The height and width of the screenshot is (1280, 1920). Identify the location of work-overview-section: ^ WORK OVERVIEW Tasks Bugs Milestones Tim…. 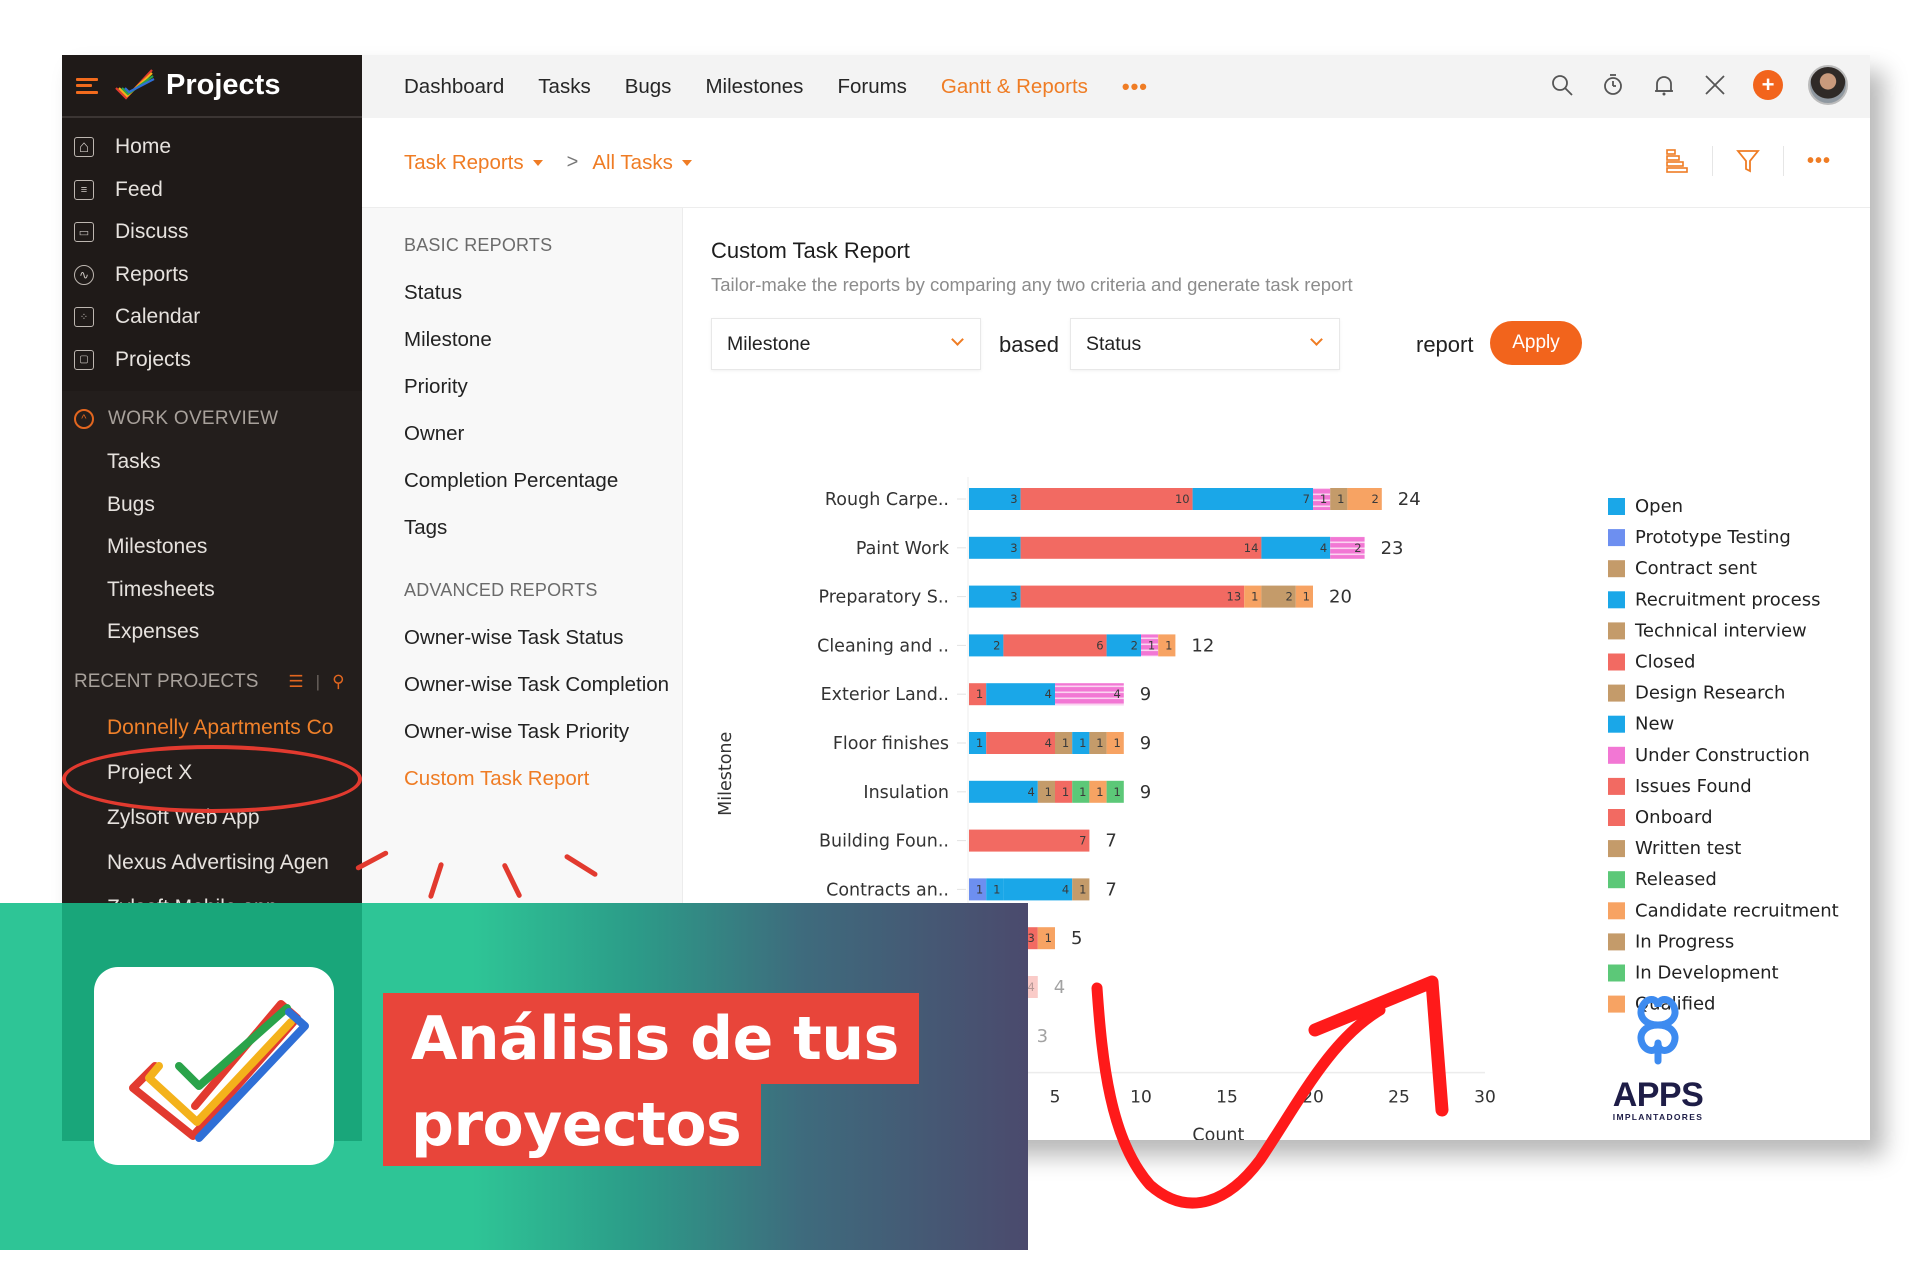
(212, 683).